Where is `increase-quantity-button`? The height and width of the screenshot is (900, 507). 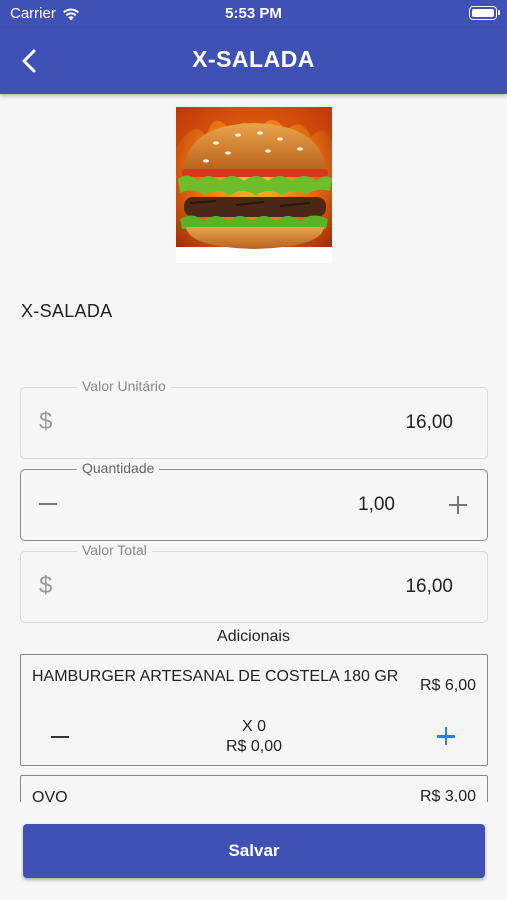
increase-quantity-button is located at coordinates (458, 505).